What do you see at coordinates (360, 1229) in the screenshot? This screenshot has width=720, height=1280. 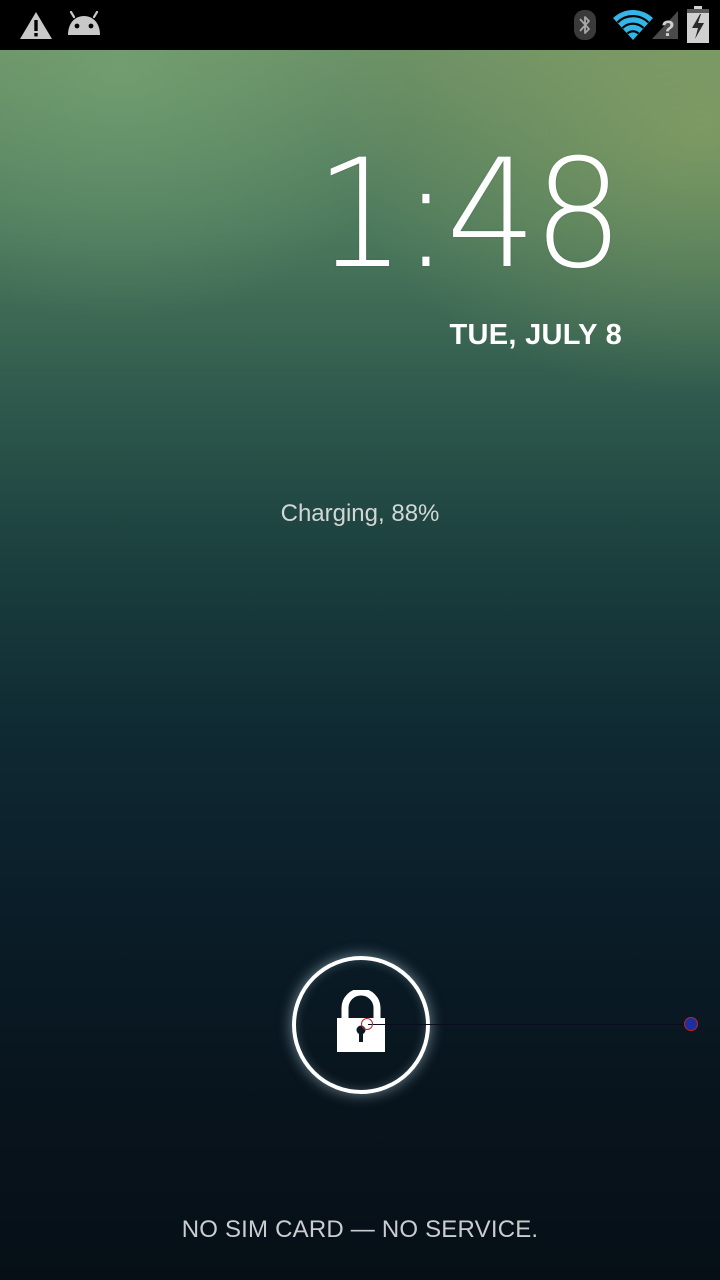 I see `carrier-status: NO SIM CARD — NO SERVICE.` at bounding box center [360, 1229].